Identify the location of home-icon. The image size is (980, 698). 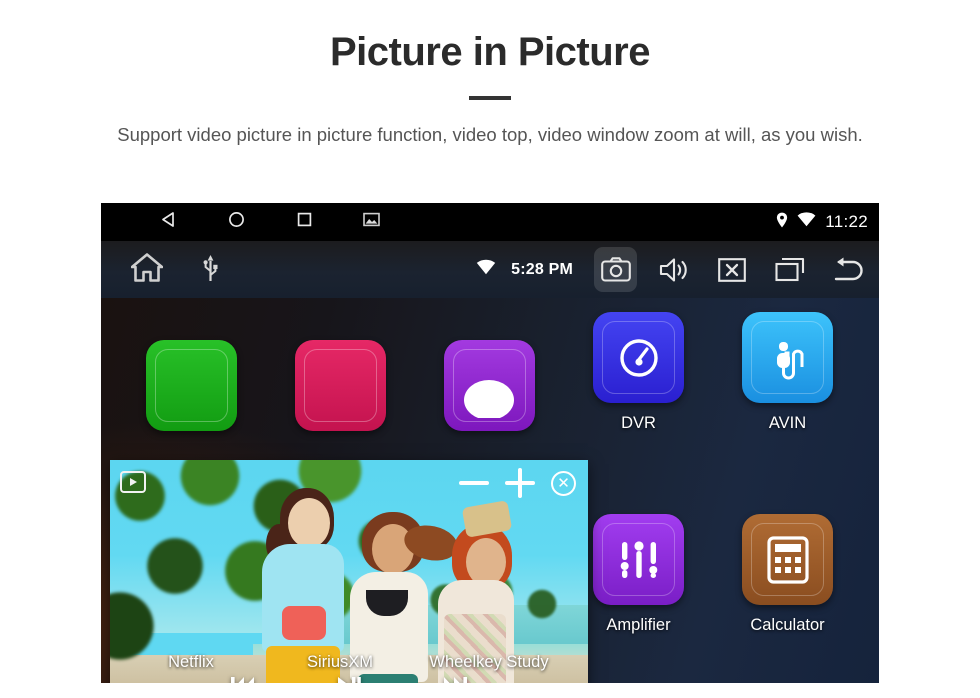
(147, 269).